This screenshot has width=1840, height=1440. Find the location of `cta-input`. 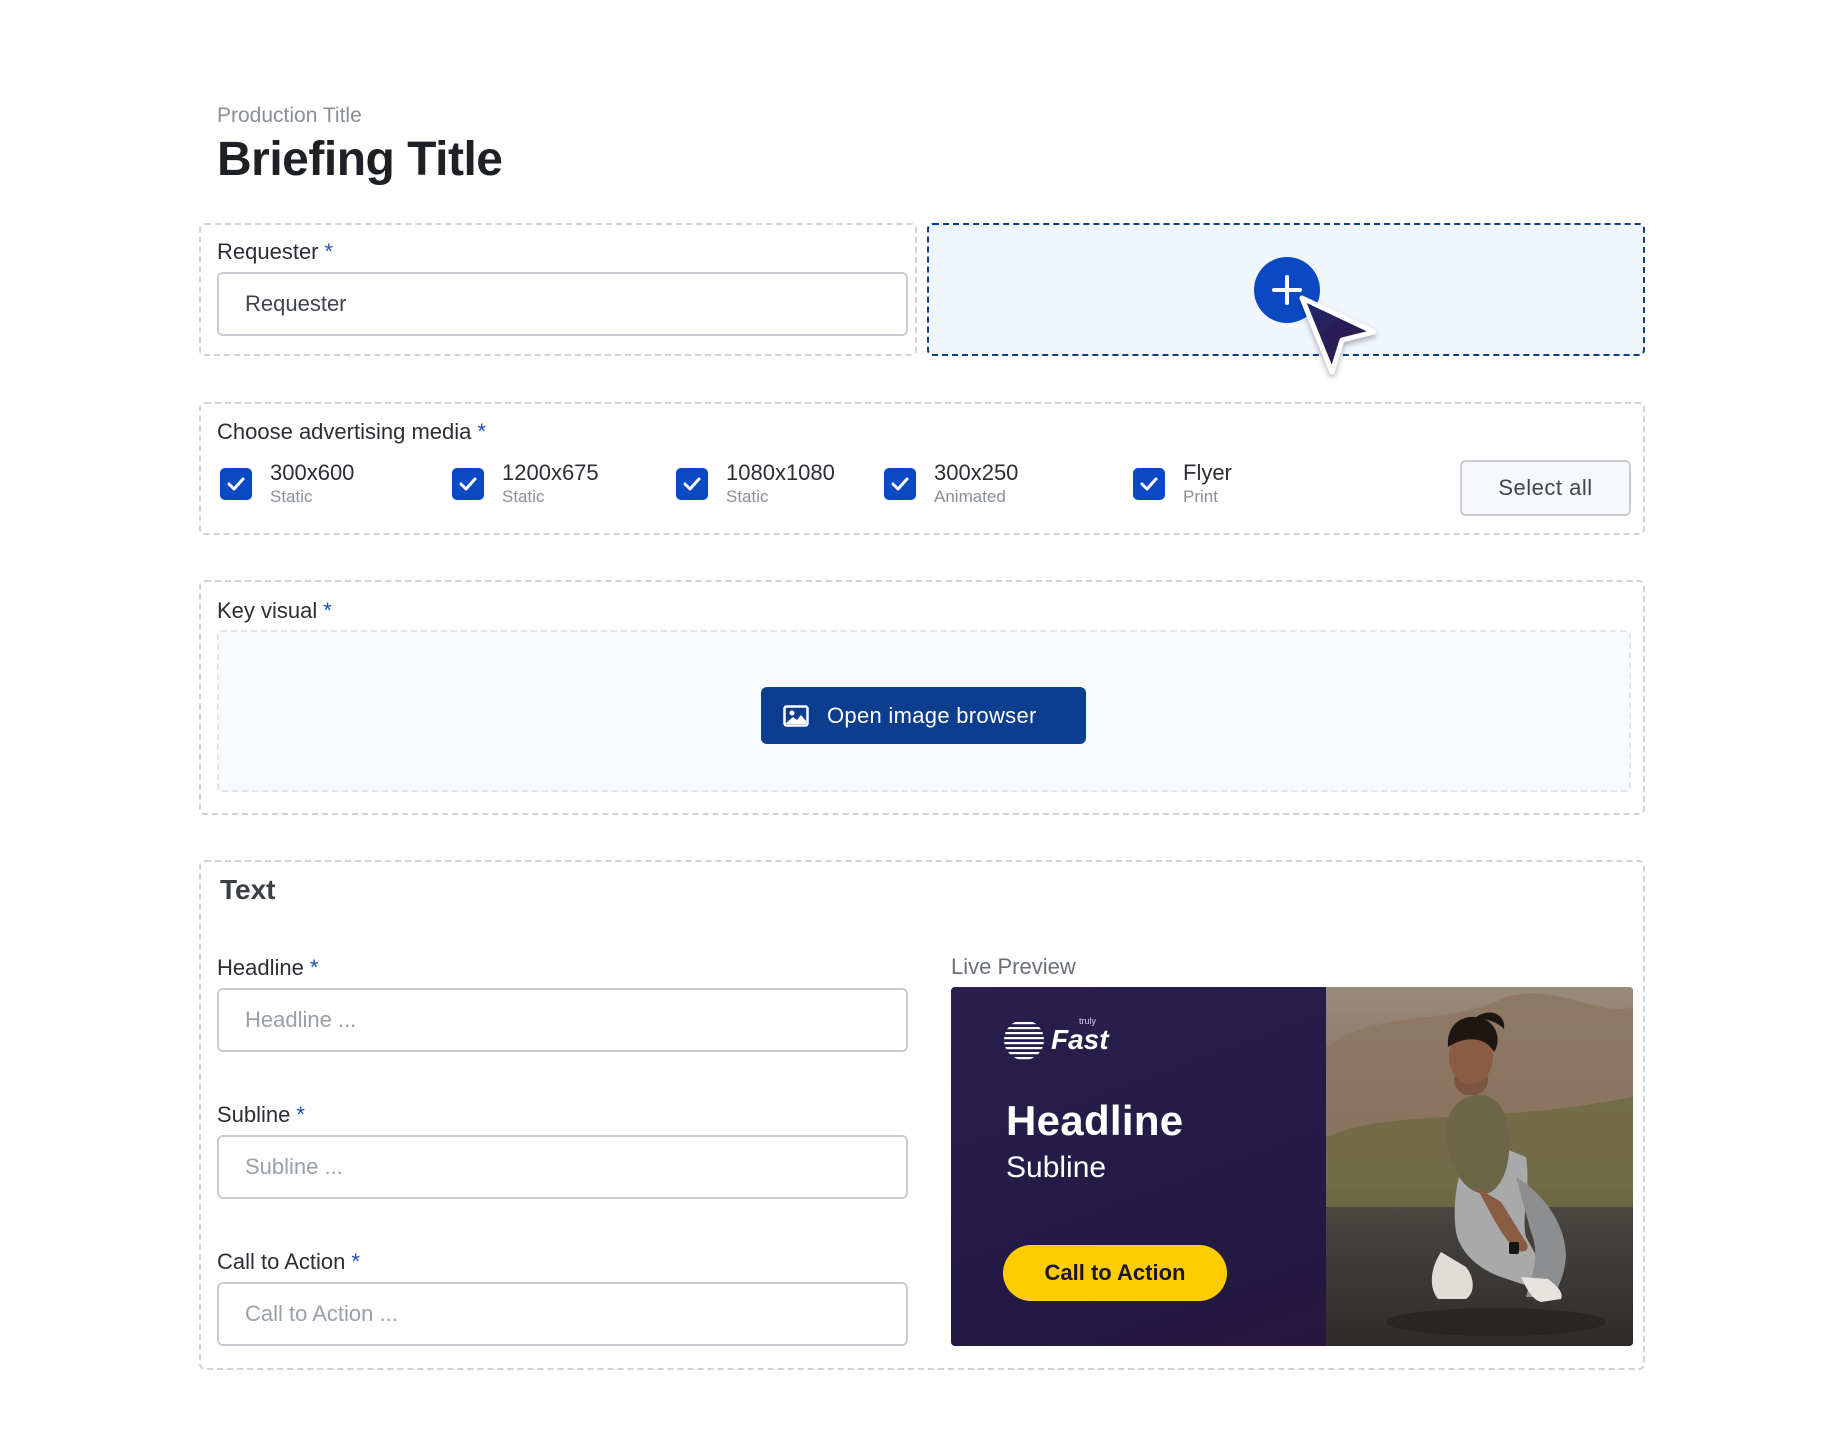

cta-input is located at coordinates (562, 1314).